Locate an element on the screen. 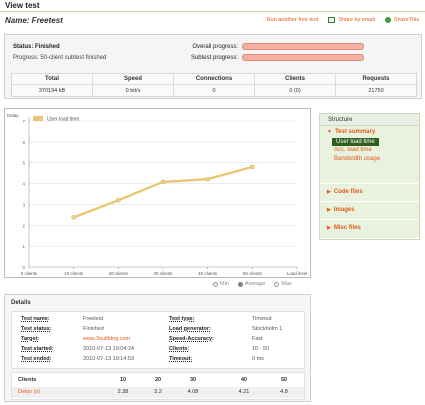 The height and width of the screenshot is (405, 425). y-tick-label: 0 is located at coordinates (23, 267).